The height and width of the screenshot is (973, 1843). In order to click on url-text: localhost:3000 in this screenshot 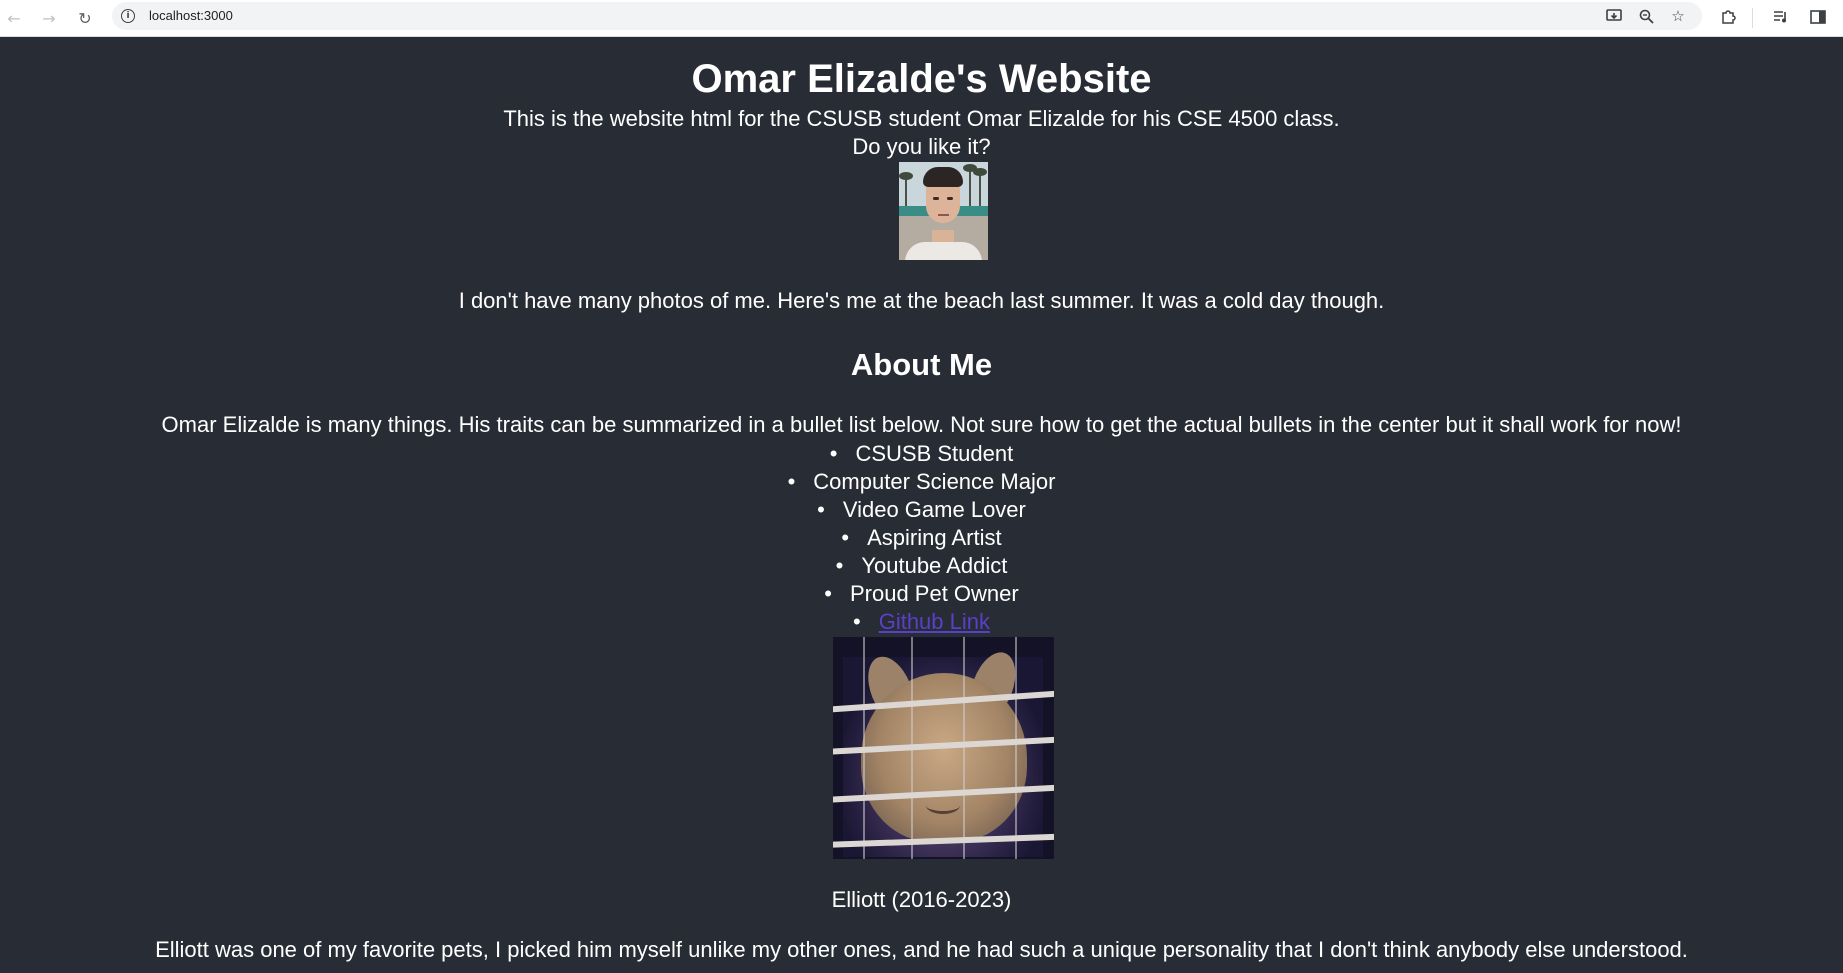, I will do `click(191, 15)`.